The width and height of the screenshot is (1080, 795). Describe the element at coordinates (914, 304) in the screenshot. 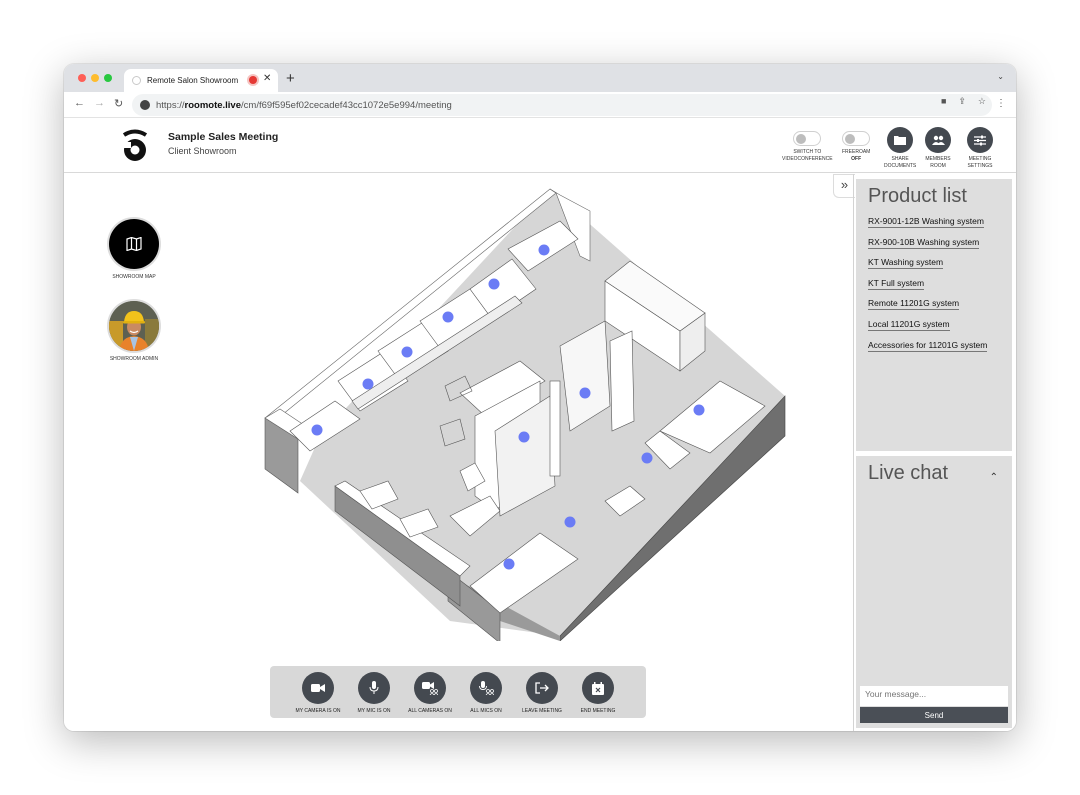

I see `product-link: Remote 11201G system` at that location.